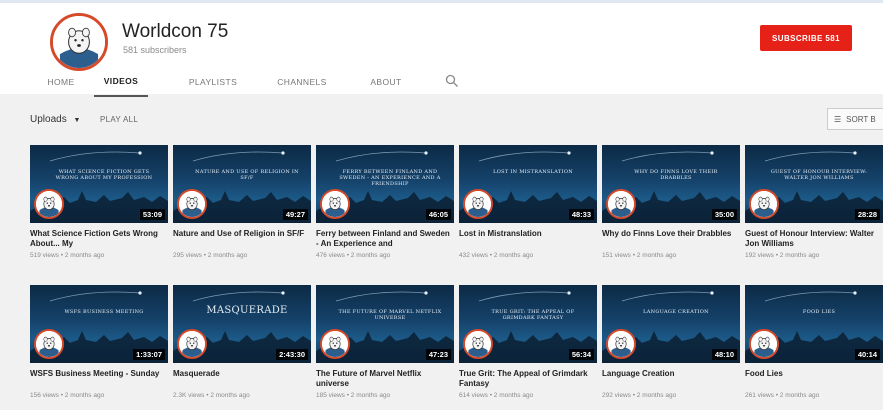  What do you see at coordinates (671, 184) in the screenshot?
I see `video-thumbnail: WHY DO FINNS LOVE THEIR DRABBLES 35:00` at bounding box center [671, 184].